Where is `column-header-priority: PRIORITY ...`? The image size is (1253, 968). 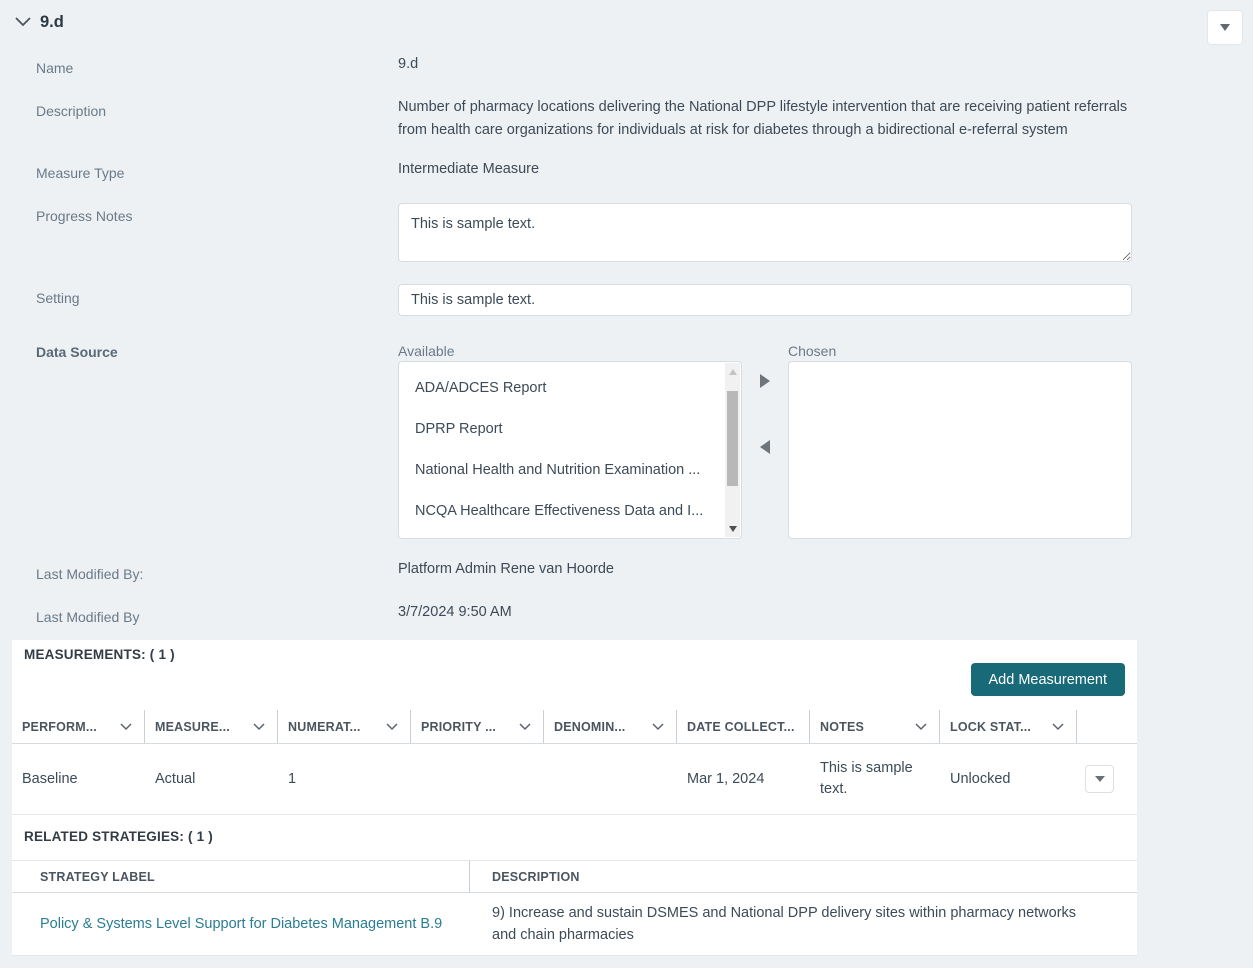
column-header-priority: PRIORITY ... is located at coordinates (477, 726).